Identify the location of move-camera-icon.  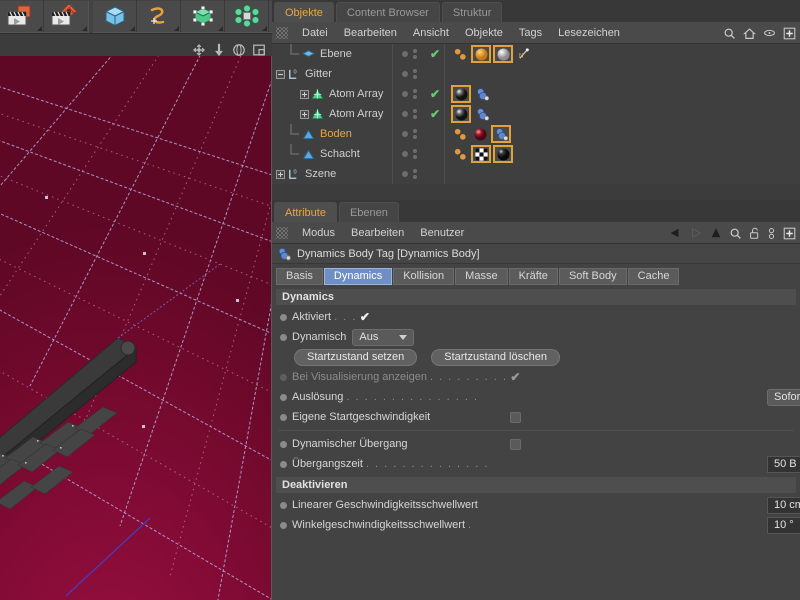
(199, 50).